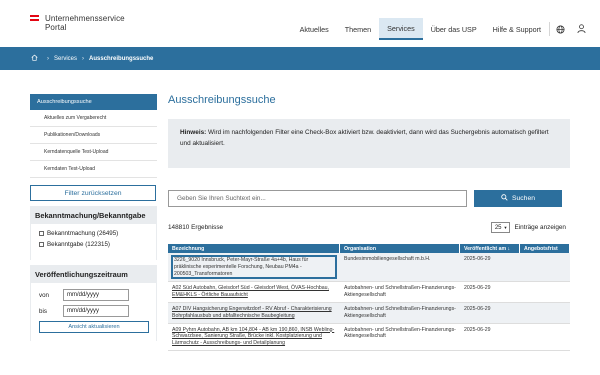 Image resolution: width=600 pixels, height=375 pixels. Describe the element at coordinates (454, 29) in the screenshot. I see `nav-ueber-das-usp: Über das USP` at that location.